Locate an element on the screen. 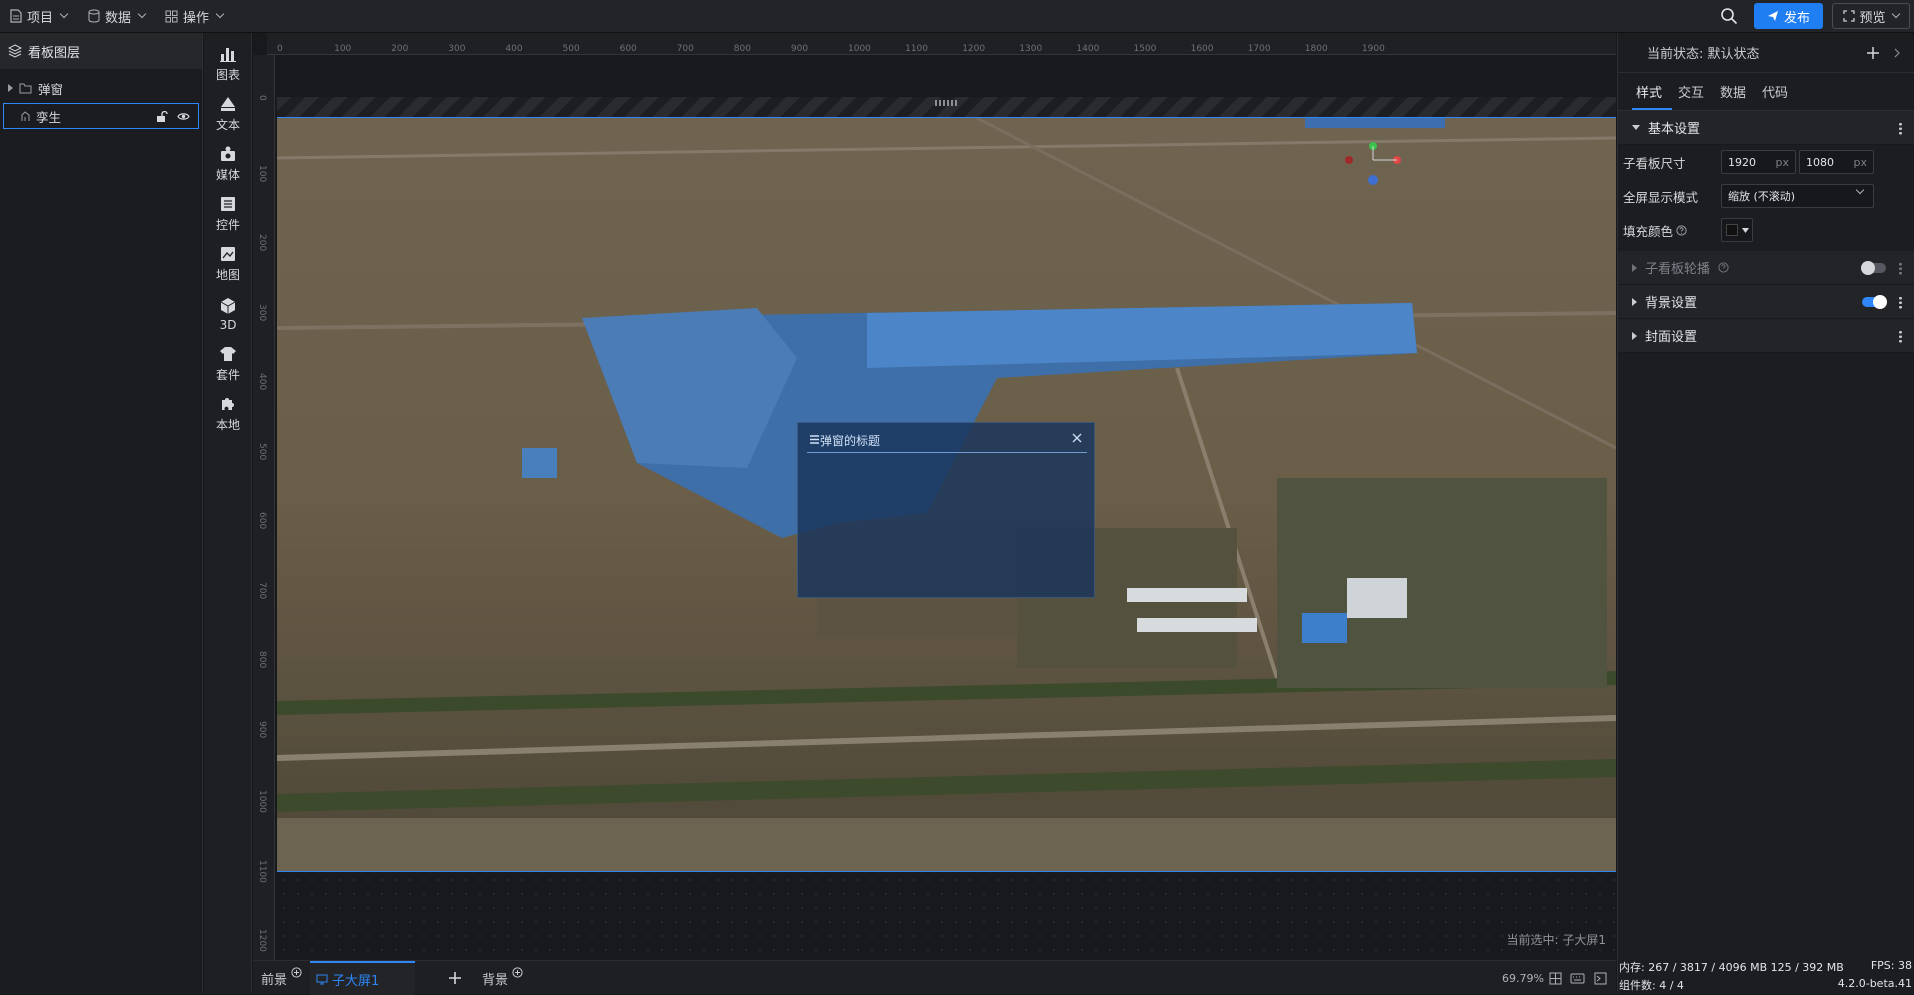  fullscreen-select: 缩放 (不滚动) is located at coordinates (1797, 196).